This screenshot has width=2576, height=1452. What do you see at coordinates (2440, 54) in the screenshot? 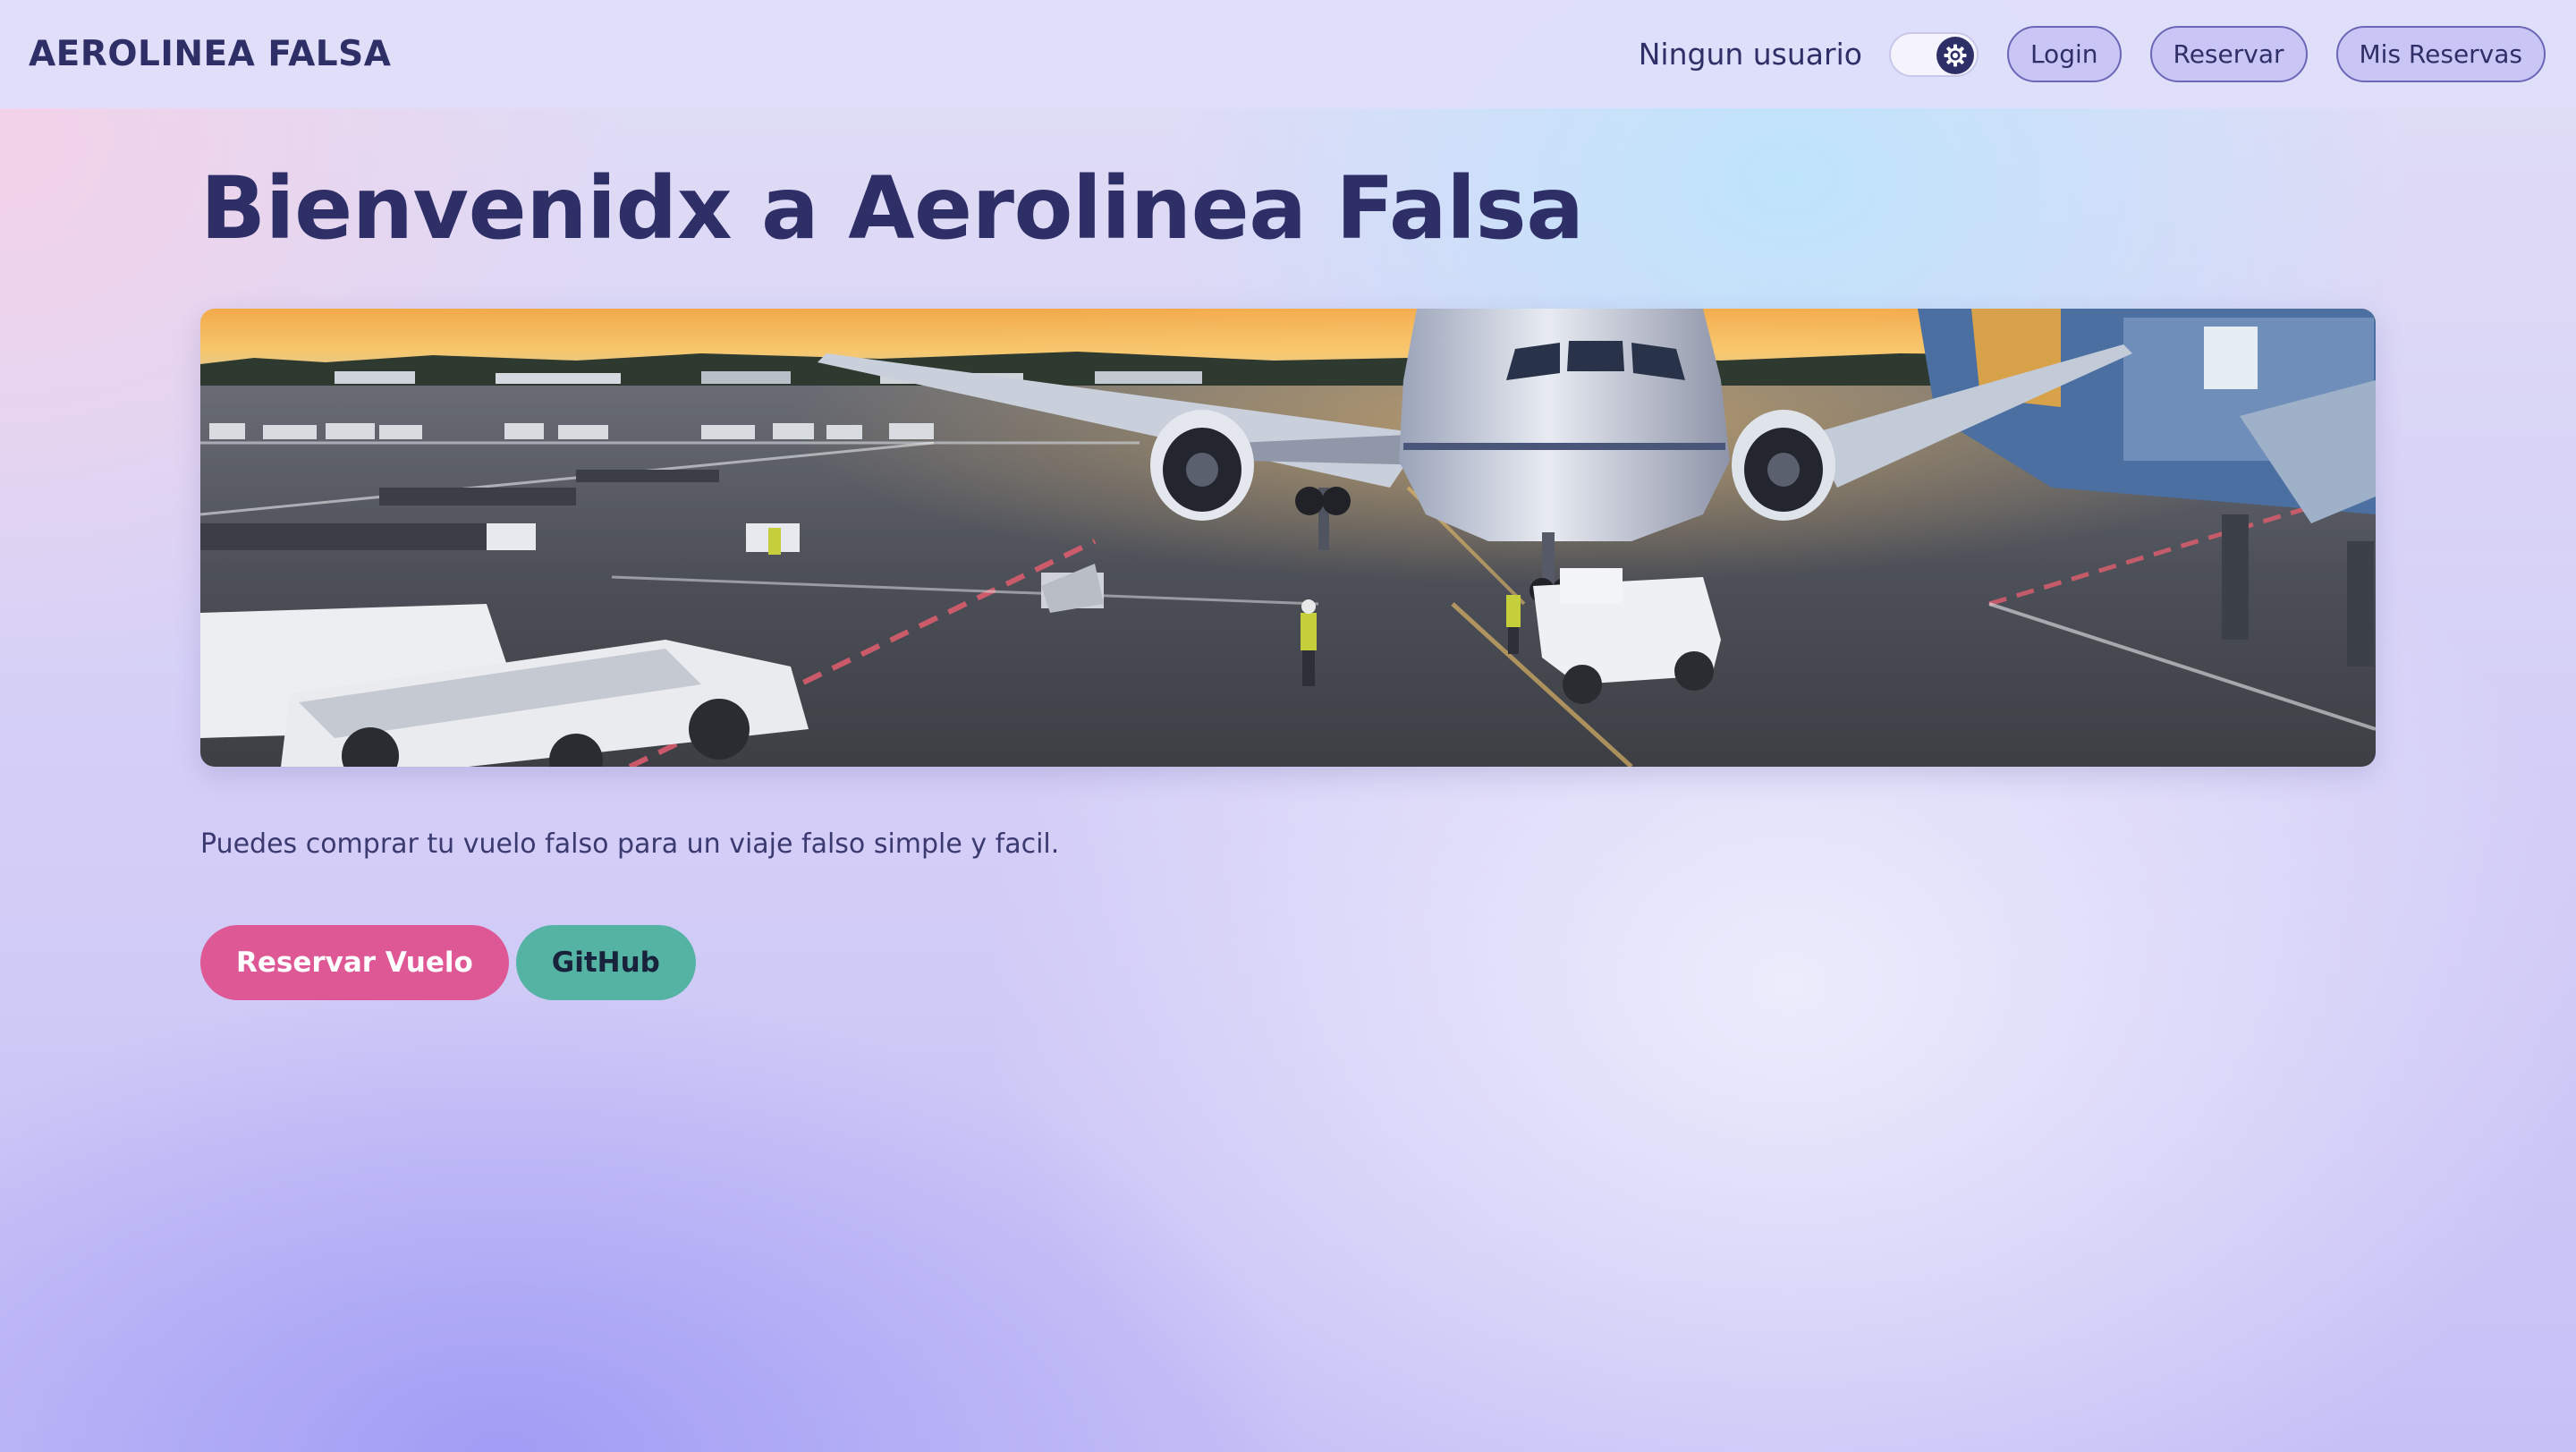
I see `mis-reservas-button: Mis Reservas` at bounding box center [2440, 54].